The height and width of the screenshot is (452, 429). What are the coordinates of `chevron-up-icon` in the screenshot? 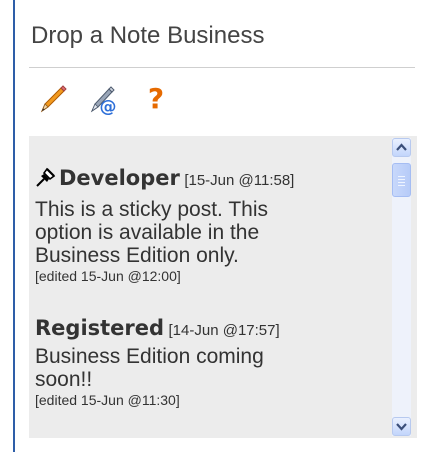 It's located at (401, 147).